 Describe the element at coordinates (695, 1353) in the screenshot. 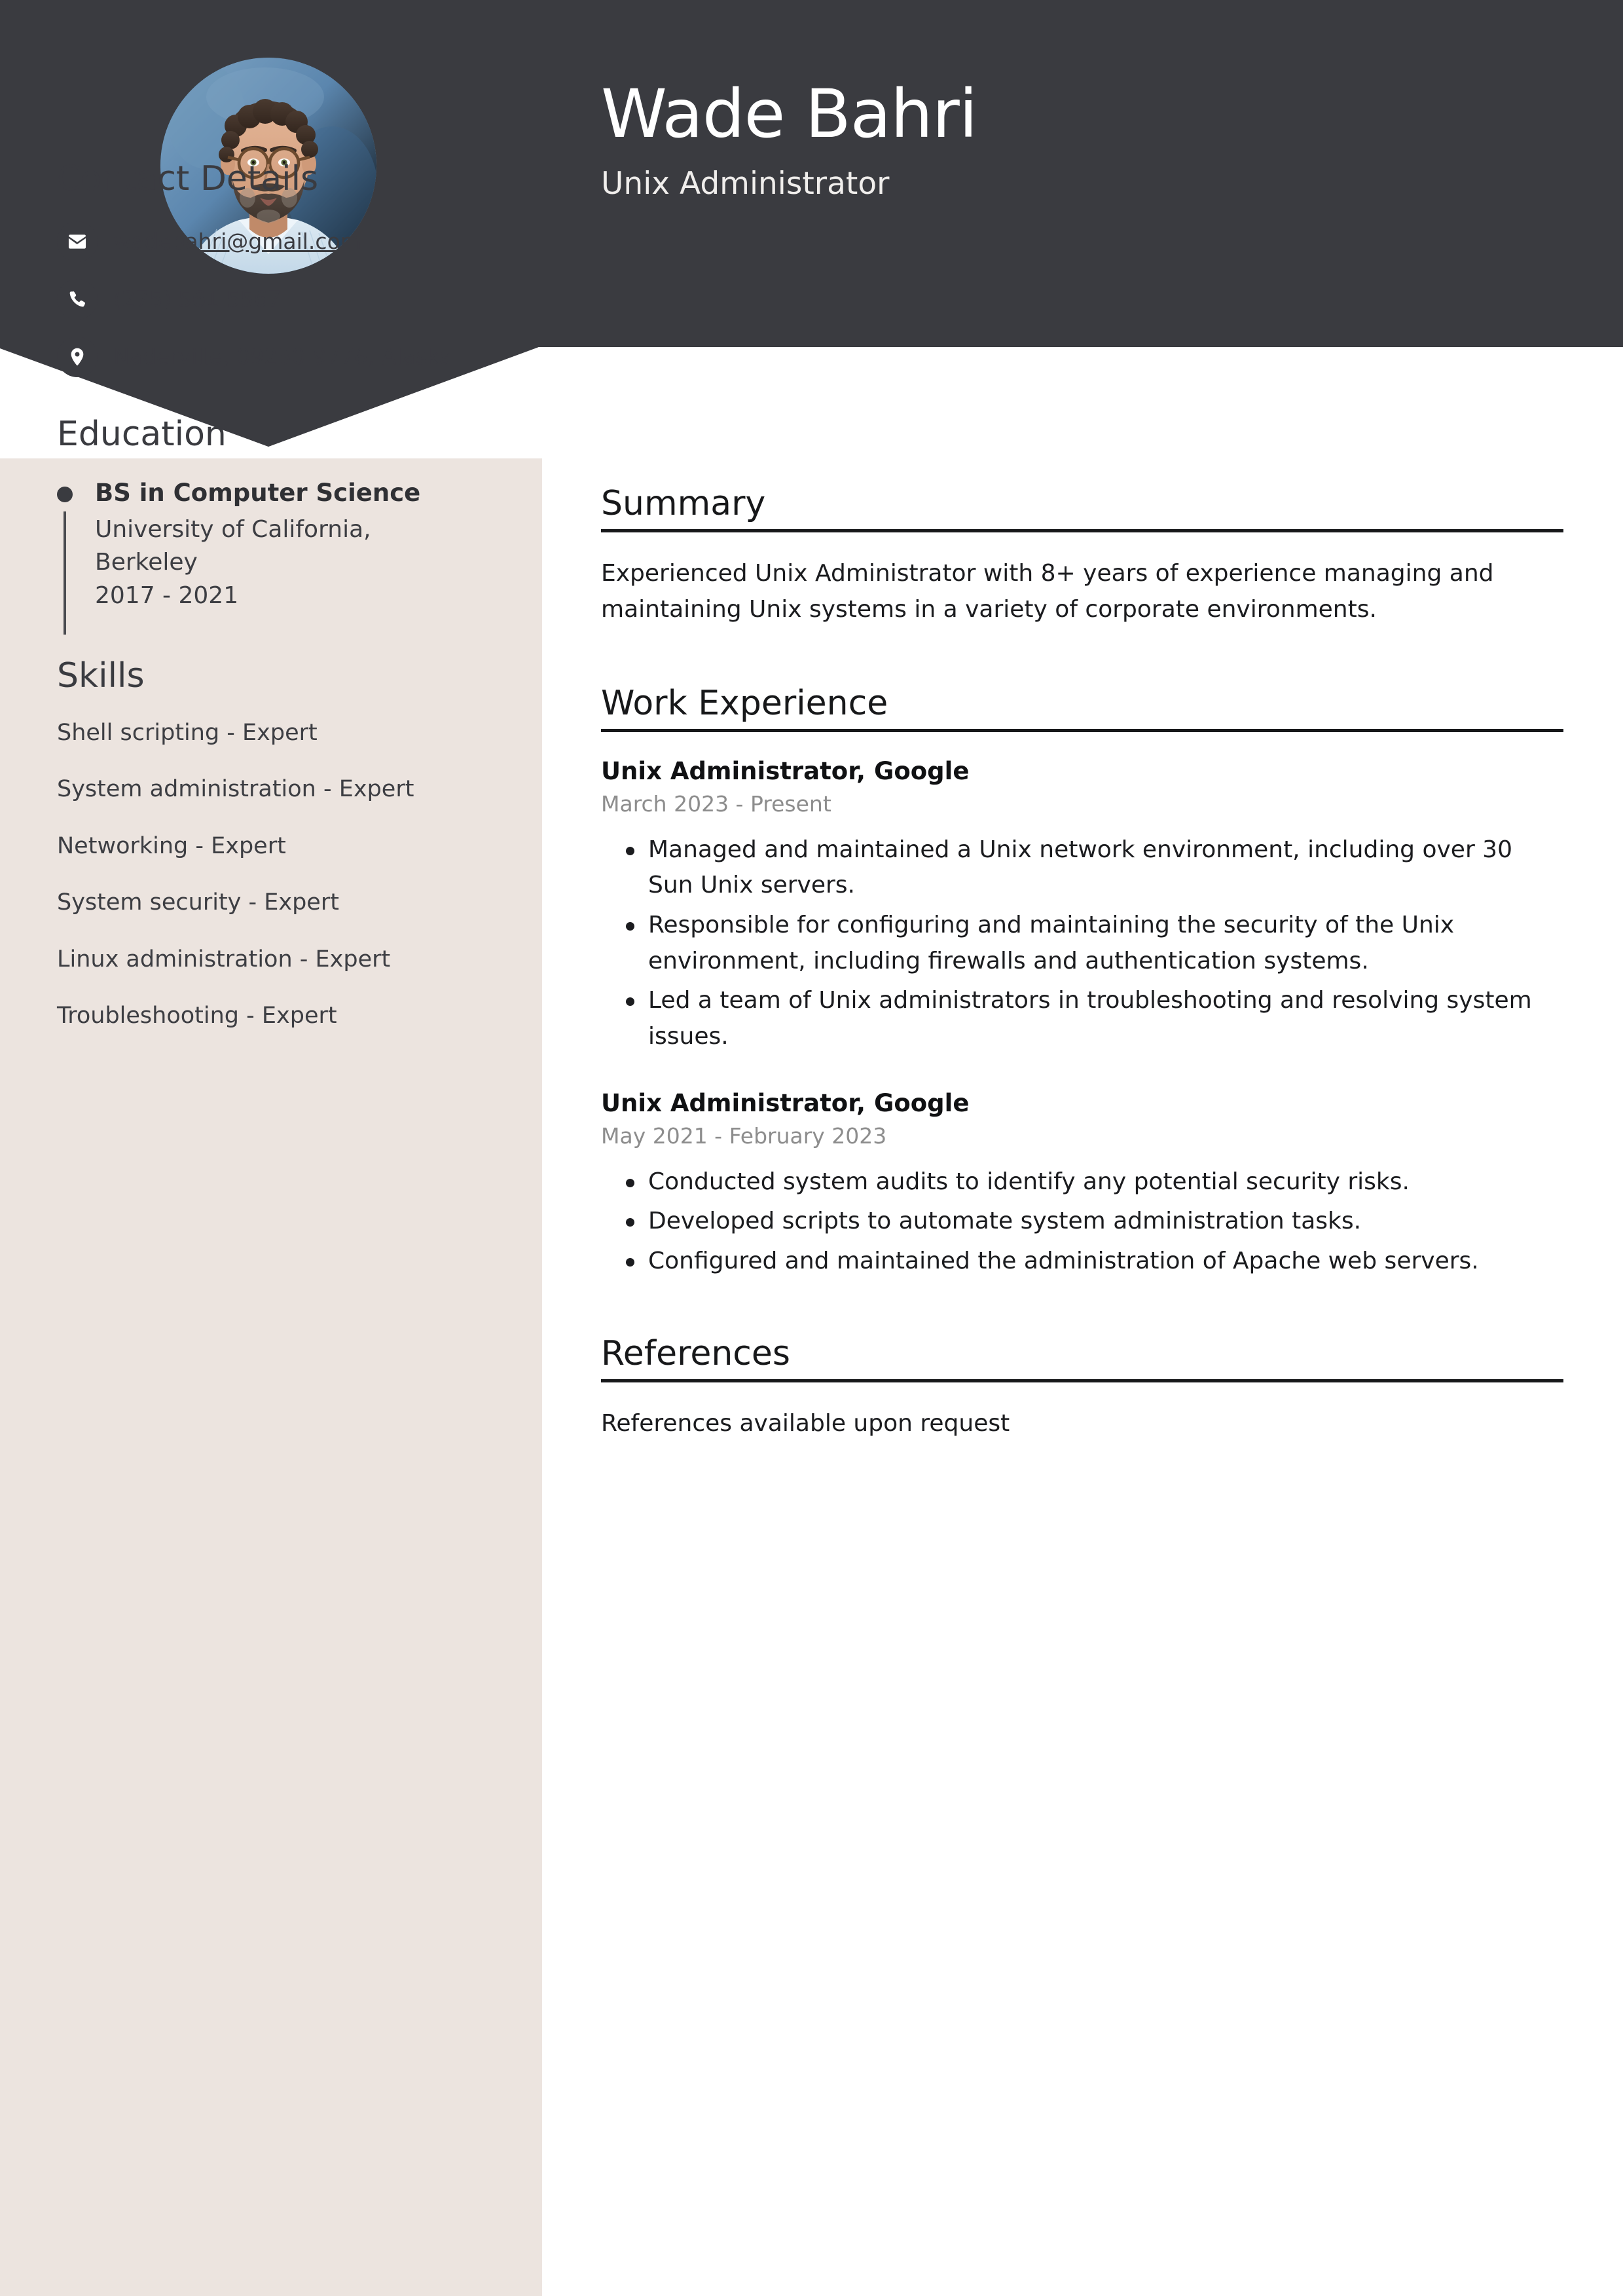

I see `references-heading: References` at that location.